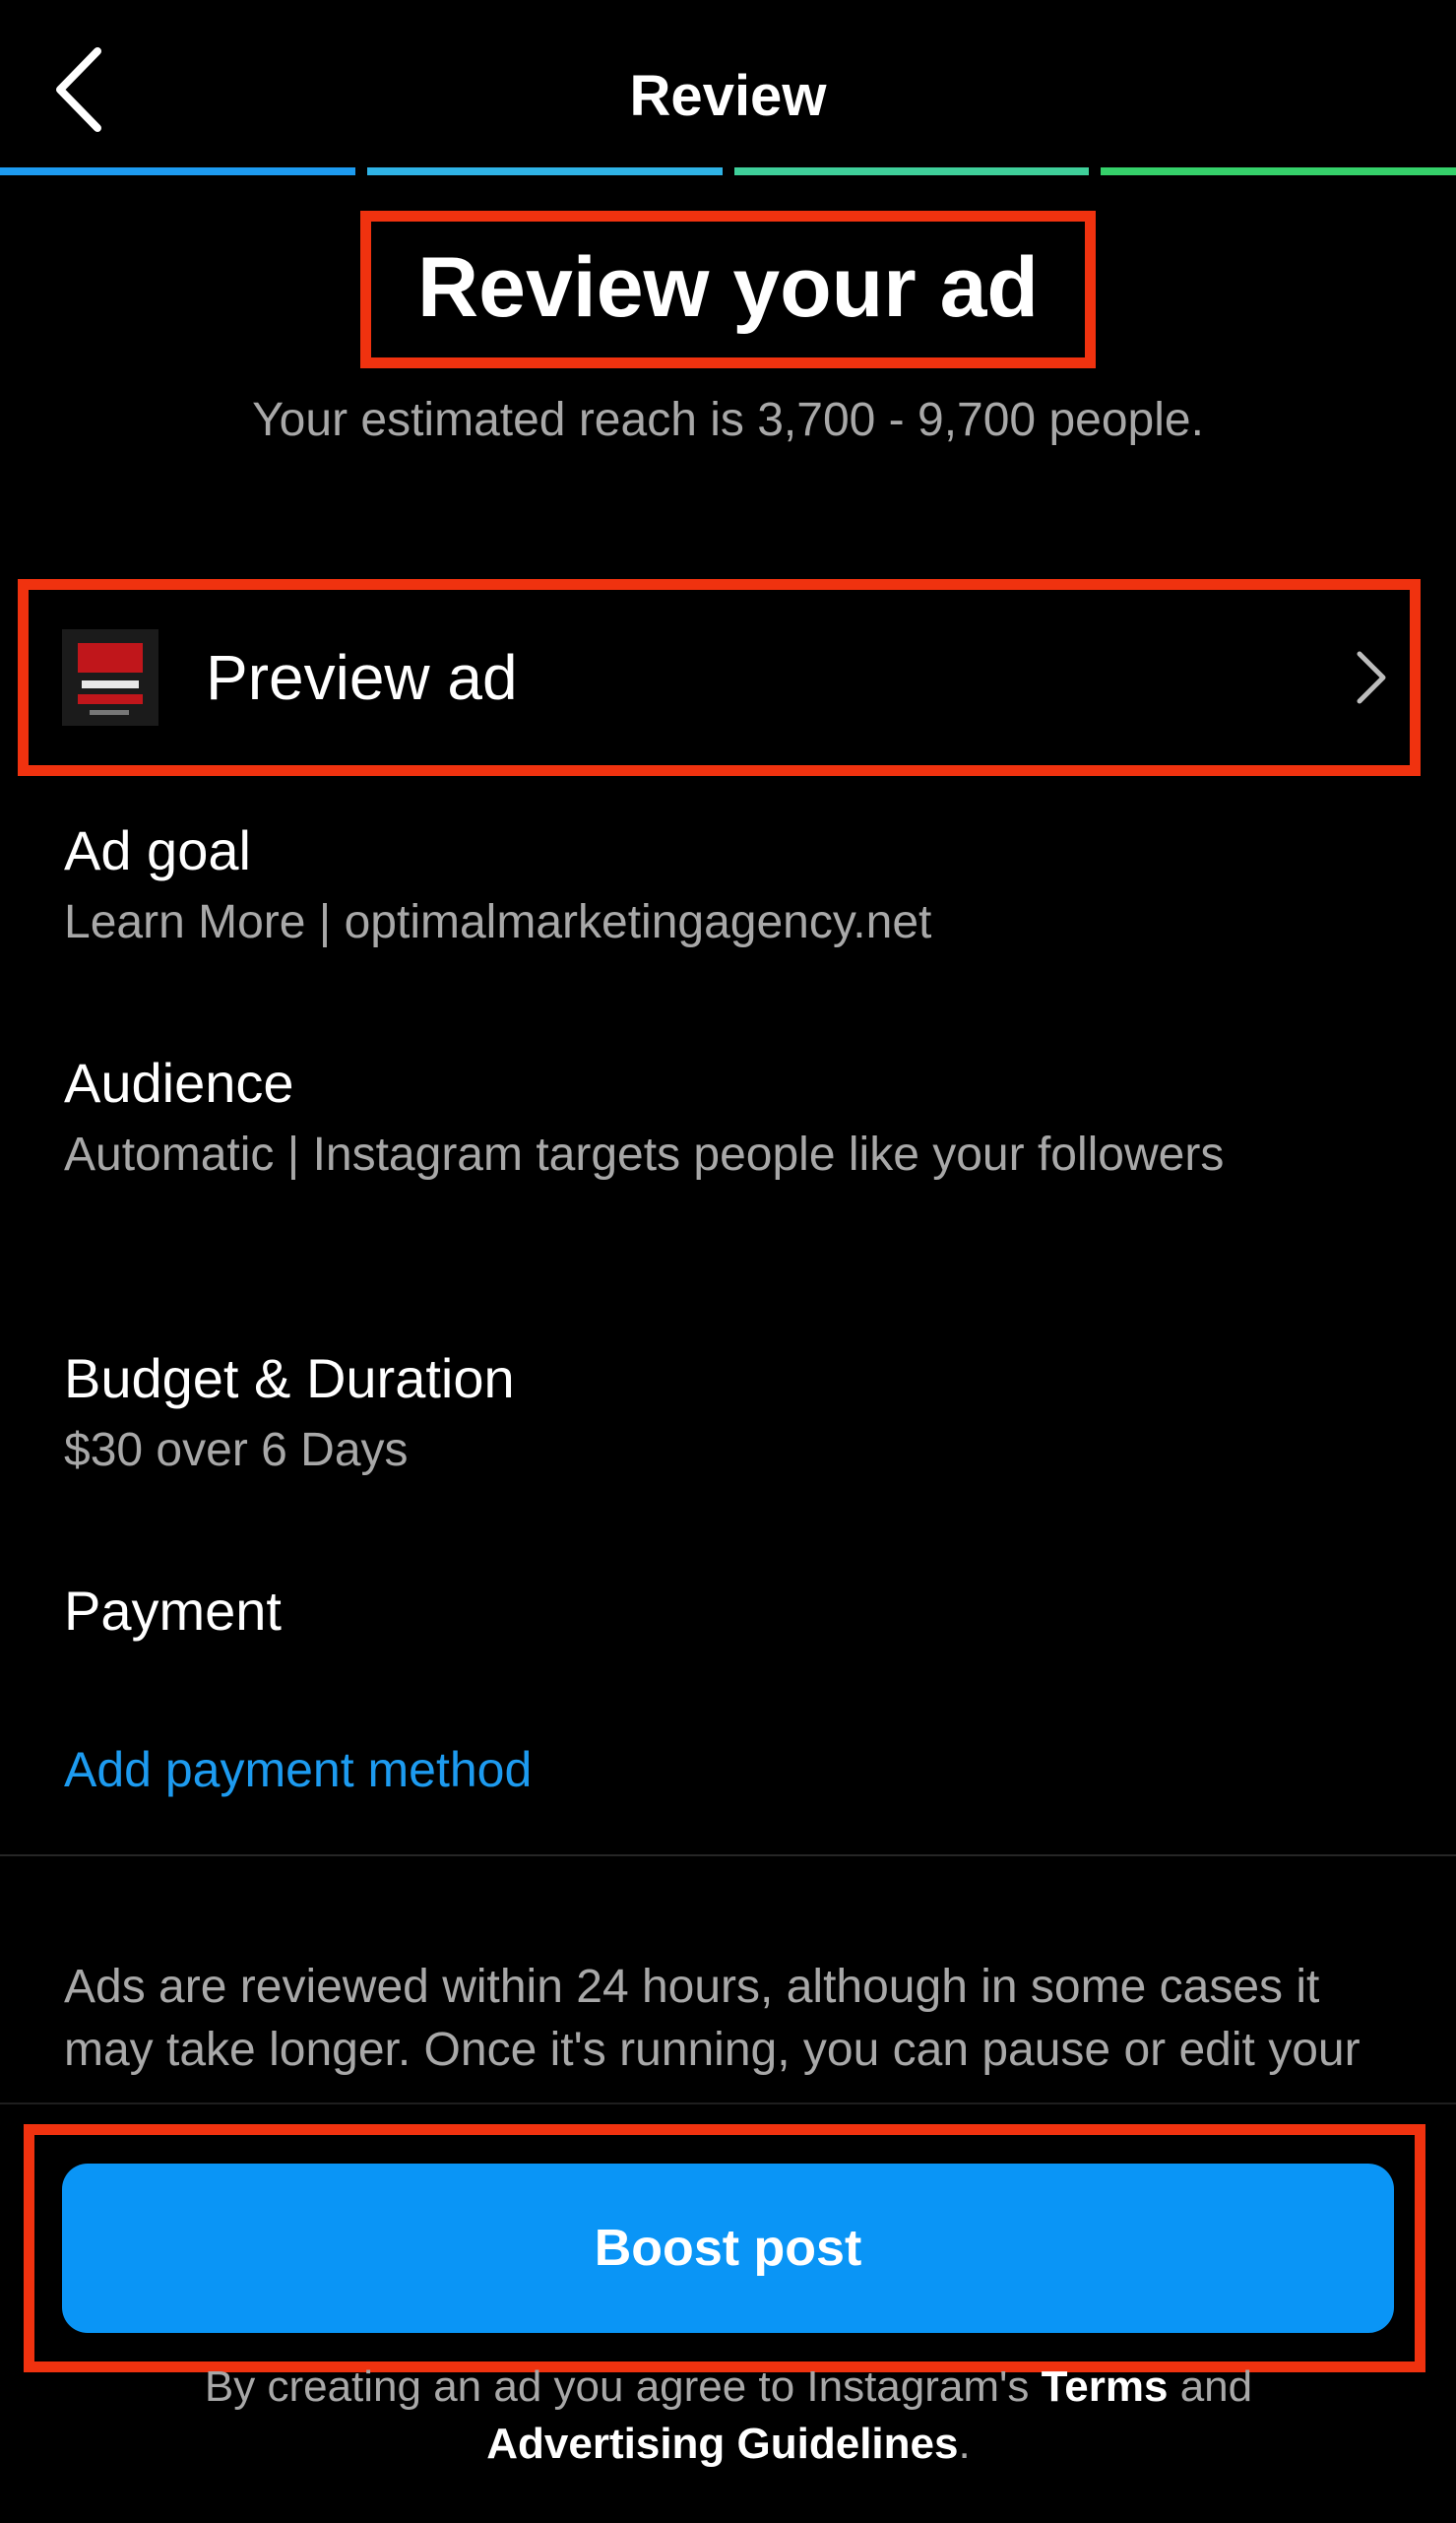  I want to click on boost-post-button: Boost post, so click(728, 2249).